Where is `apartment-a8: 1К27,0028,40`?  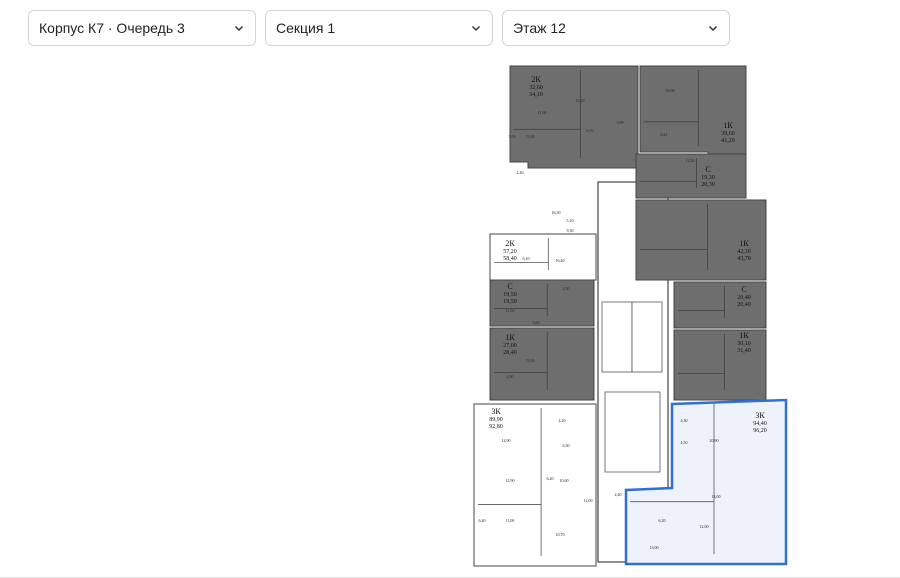
apartment-a8: 1К27,0028,40 is located at coordinates (542, 364).